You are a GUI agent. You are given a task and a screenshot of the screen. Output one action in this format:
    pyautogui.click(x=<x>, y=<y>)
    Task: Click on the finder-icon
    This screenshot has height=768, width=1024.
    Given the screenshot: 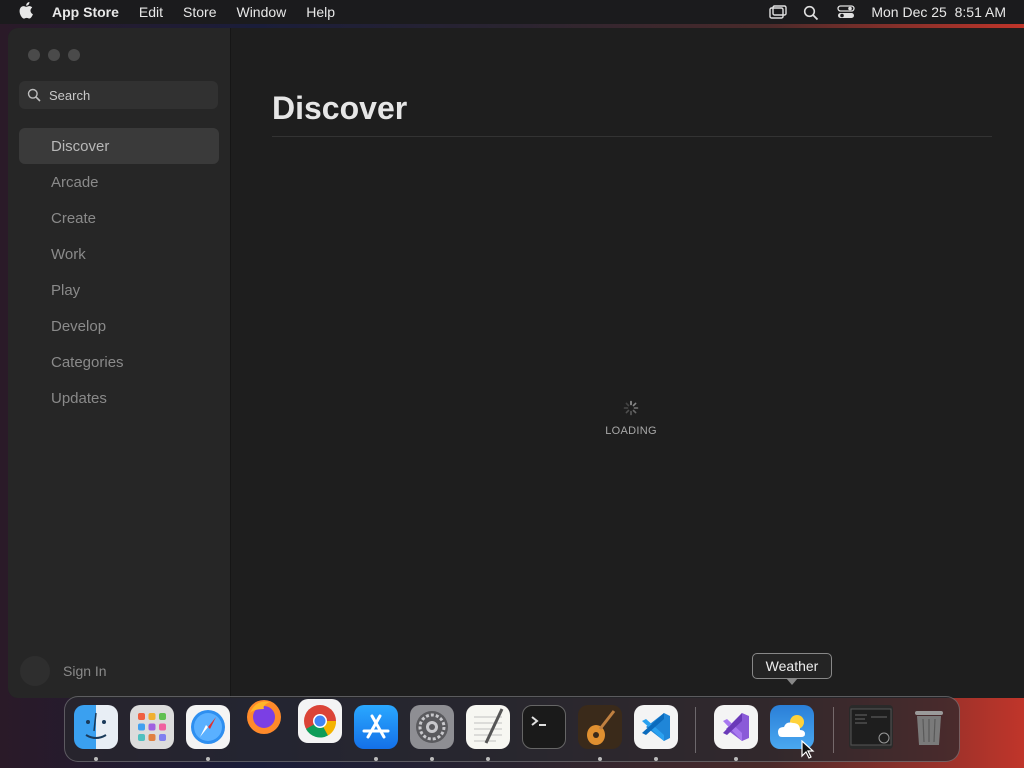 What is the action you would take?
    pyautogui.click(x=96, y=727)
    